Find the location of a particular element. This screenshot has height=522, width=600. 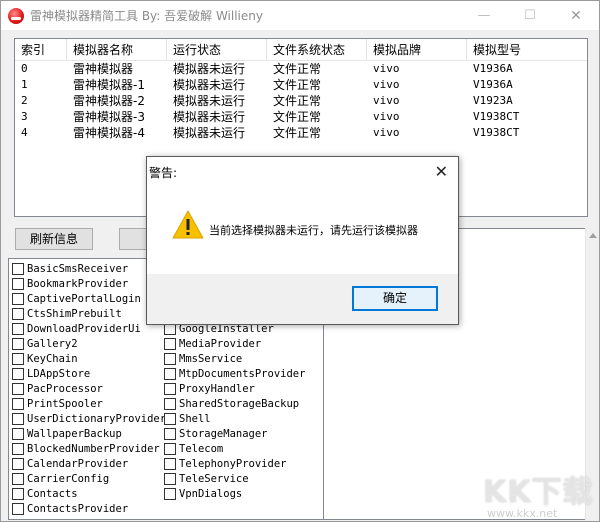

checkbox-label: StorageManager is located at coordinates (223, 433).